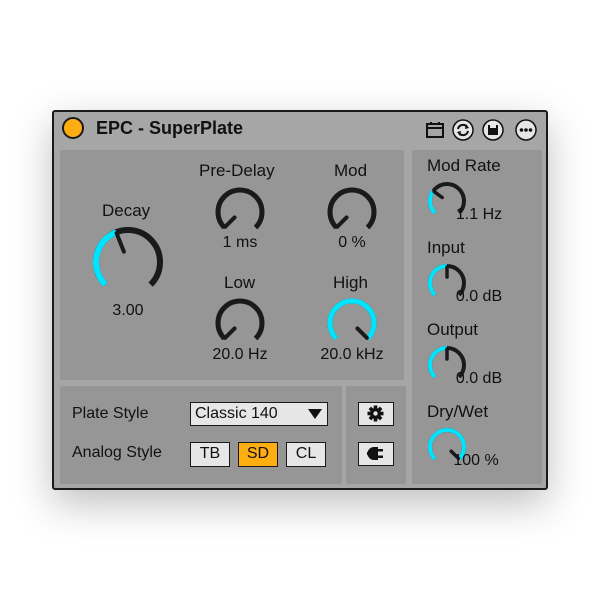 The width and height of the screenshot is (600, 600). I want to click on gear-icon, so click(375, 413).